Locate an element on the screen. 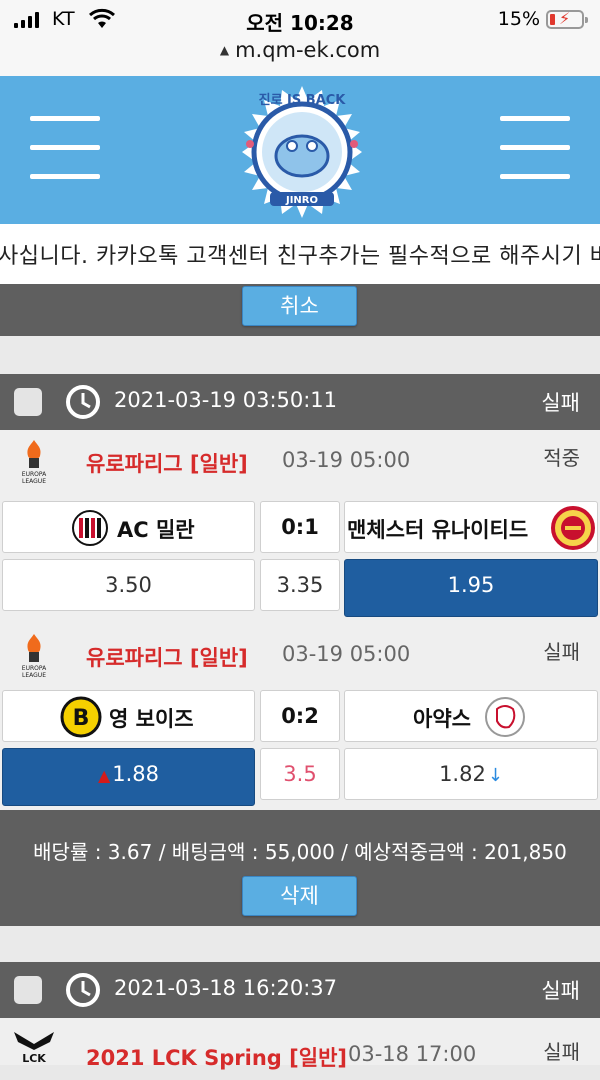 The width and height of the screenshot is (600, 1080). away-team-cell: 아약스 is located at coordinates (471, 716).